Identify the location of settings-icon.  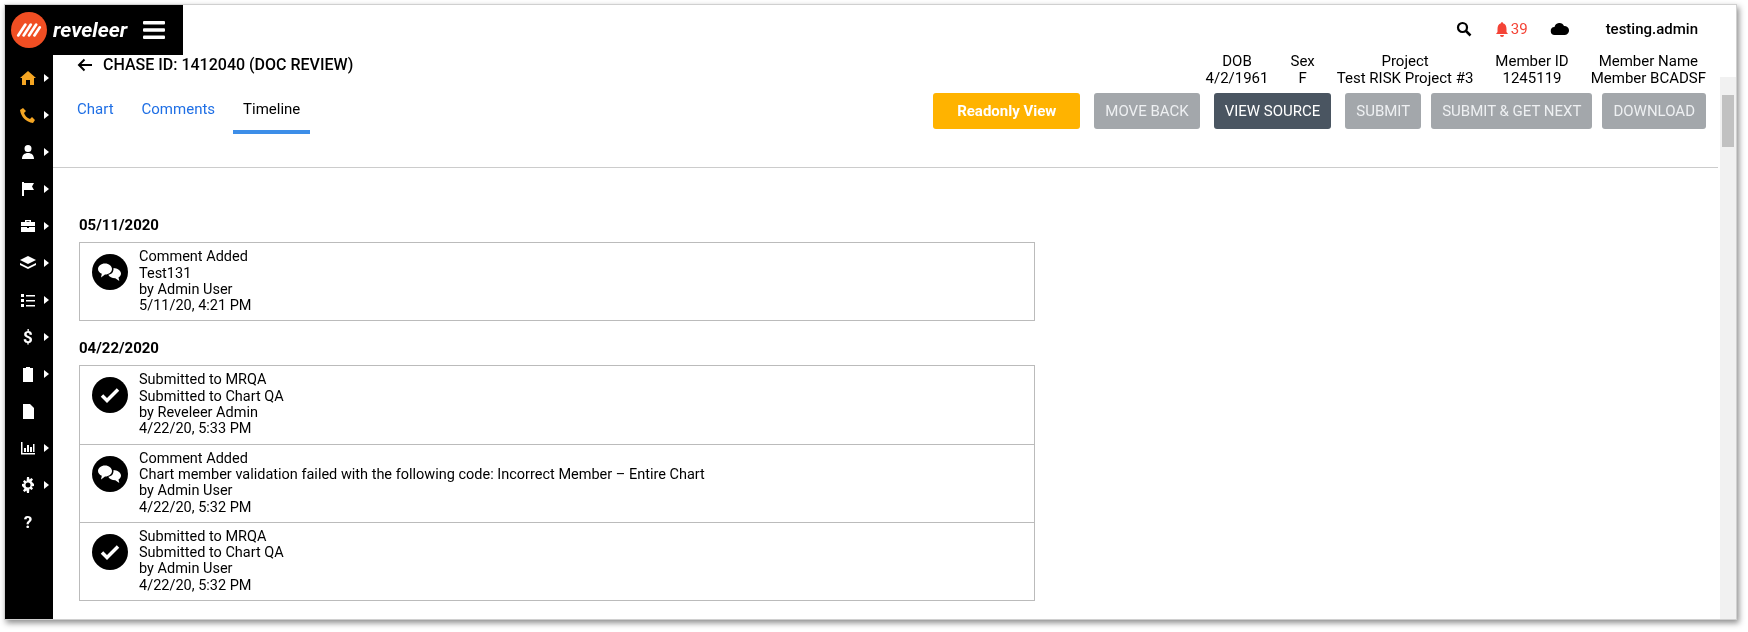
(28, 484).